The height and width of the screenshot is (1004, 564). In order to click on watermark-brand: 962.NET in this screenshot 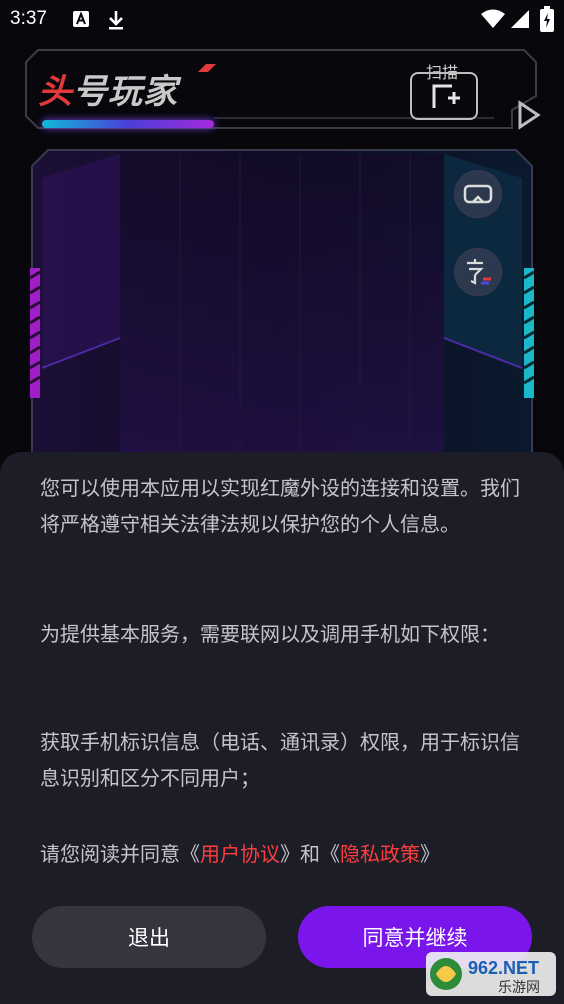, I will do `click(503, 968)`.